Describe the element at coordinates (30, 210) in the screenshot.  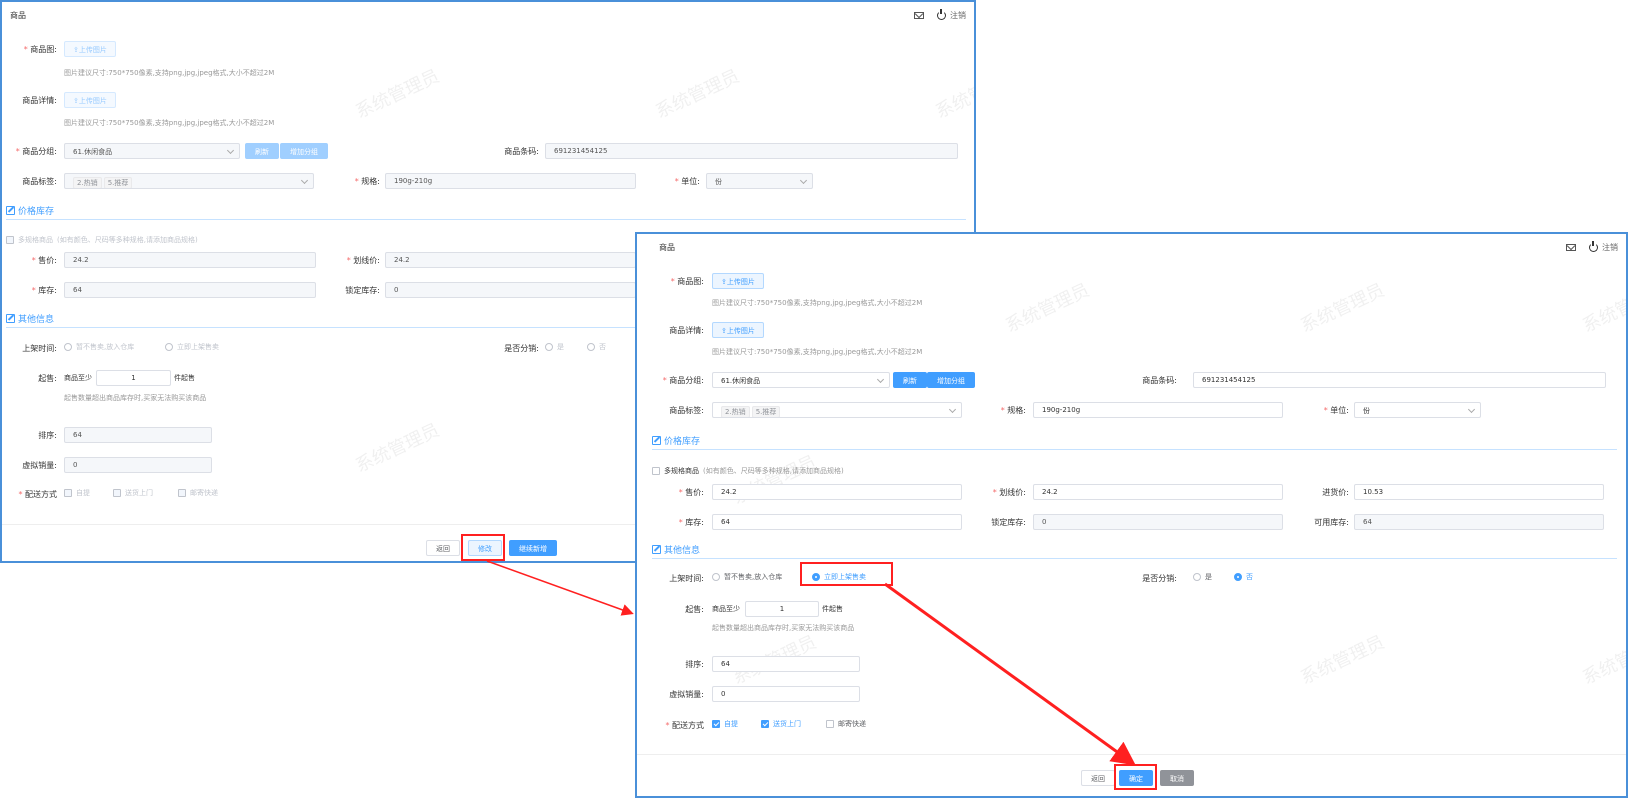
I see `price-section-title: 价格库存` at that location.